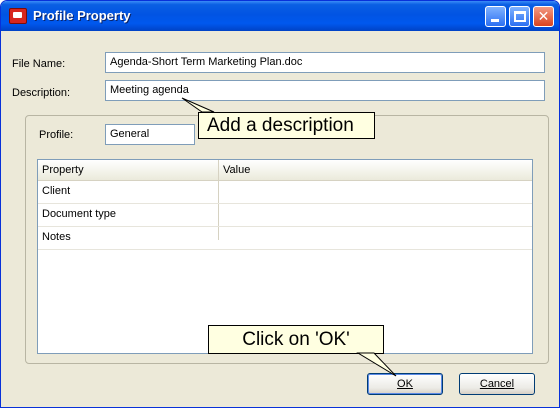  What do you see at coordinates (286, 125) in the screenshot?
I see `callout-add-description: Add a description` at bounding box center [286, 125].